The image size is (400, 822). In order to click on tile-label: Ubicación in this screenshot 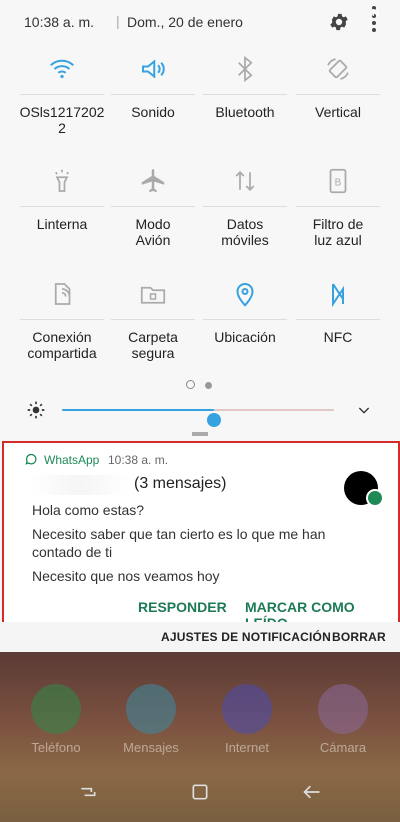, I will do `click(245, 337)`.